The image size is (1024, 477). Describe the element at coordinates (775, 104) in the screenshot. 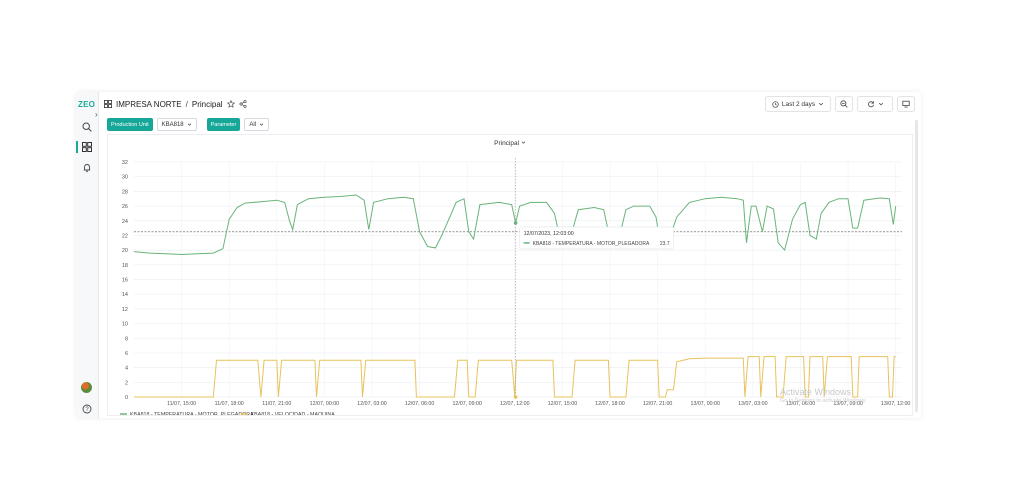

I see `clock-icon` at that location.